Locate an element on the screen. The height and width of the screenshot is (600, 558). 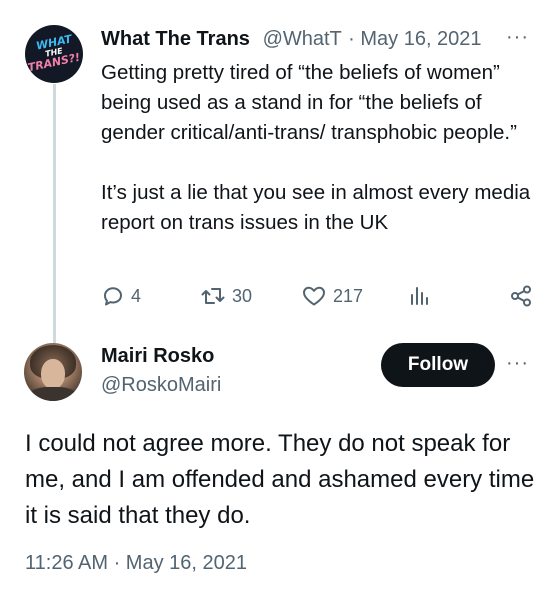
avatar: WHAT THE TRANS?! is located at coordinates (54, 54).